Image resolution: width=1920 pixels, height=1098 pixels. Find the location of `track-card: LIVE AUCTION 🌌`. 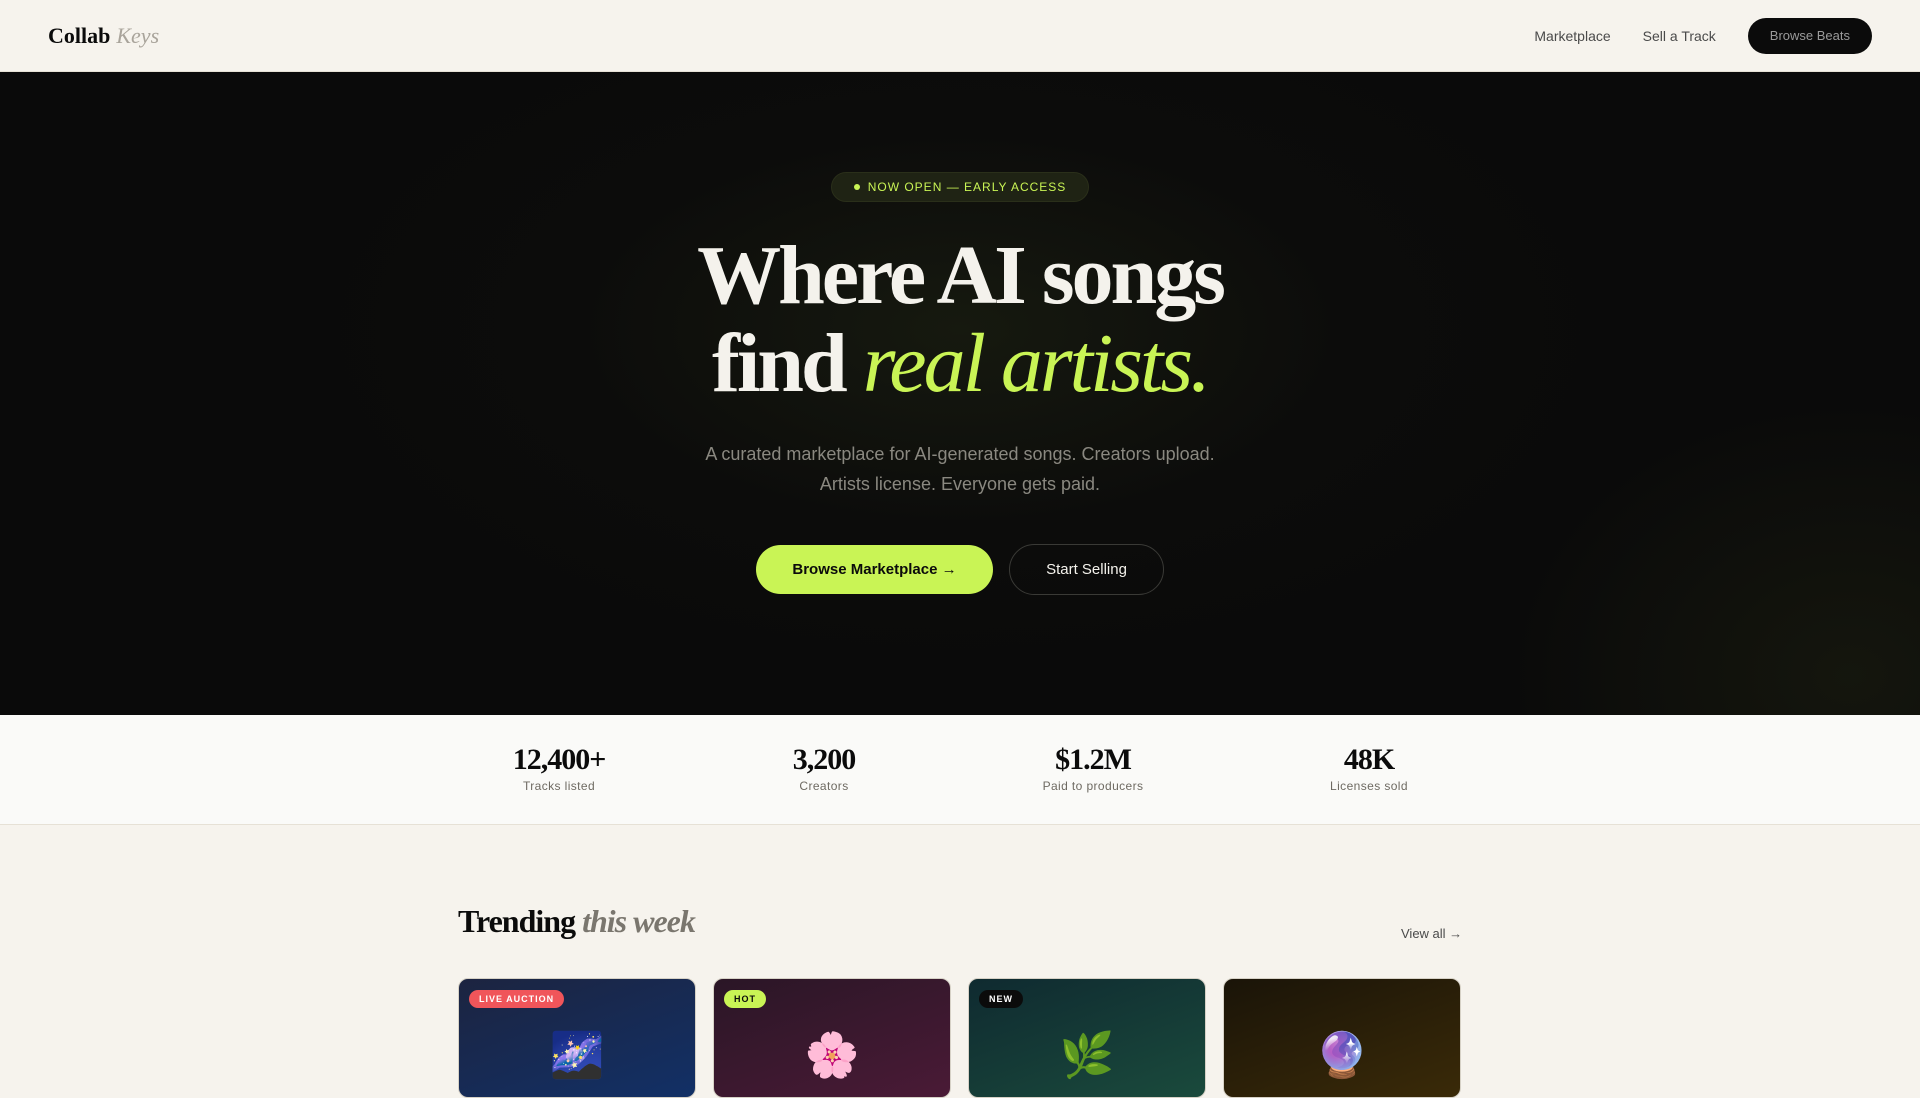

track-card: LIVE AUCTION 🌌 is located at coordinates (577, 1038).